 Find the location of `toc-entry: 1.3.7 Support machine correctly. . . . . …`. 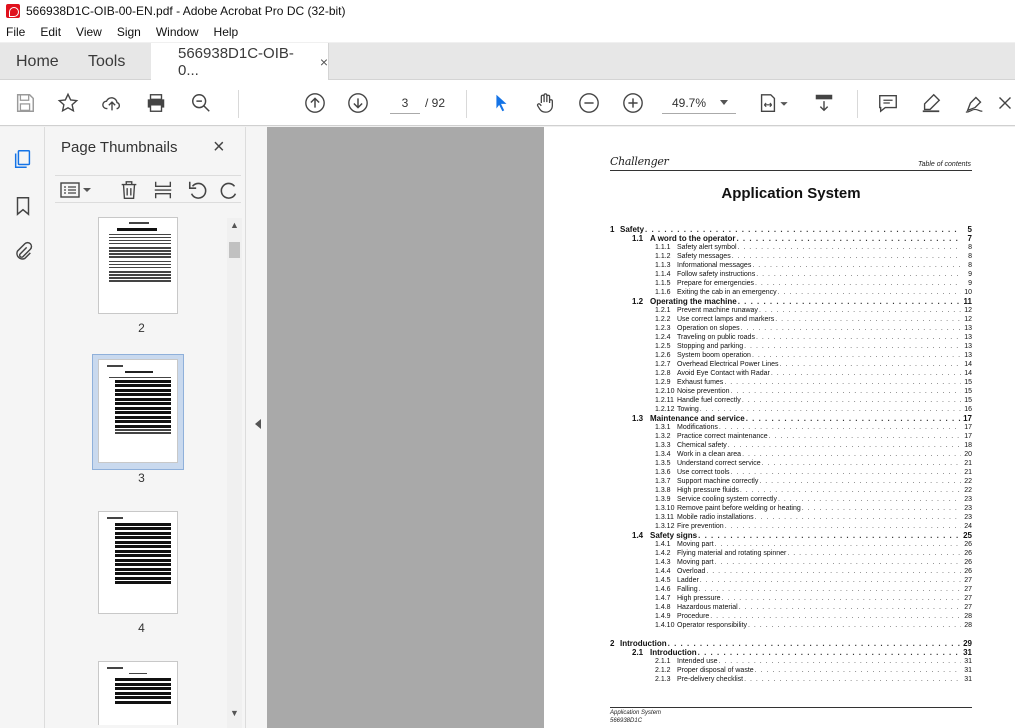

toc-entry: 1.3.7 Support machine correctly. . . . . … is located at coordinates (791, 481).